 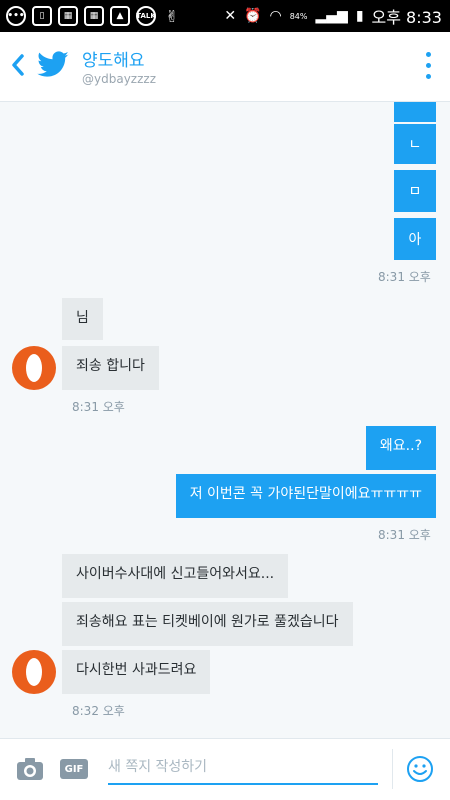 I want to click on phone-icon: ▯, so click(x=42, y=16).